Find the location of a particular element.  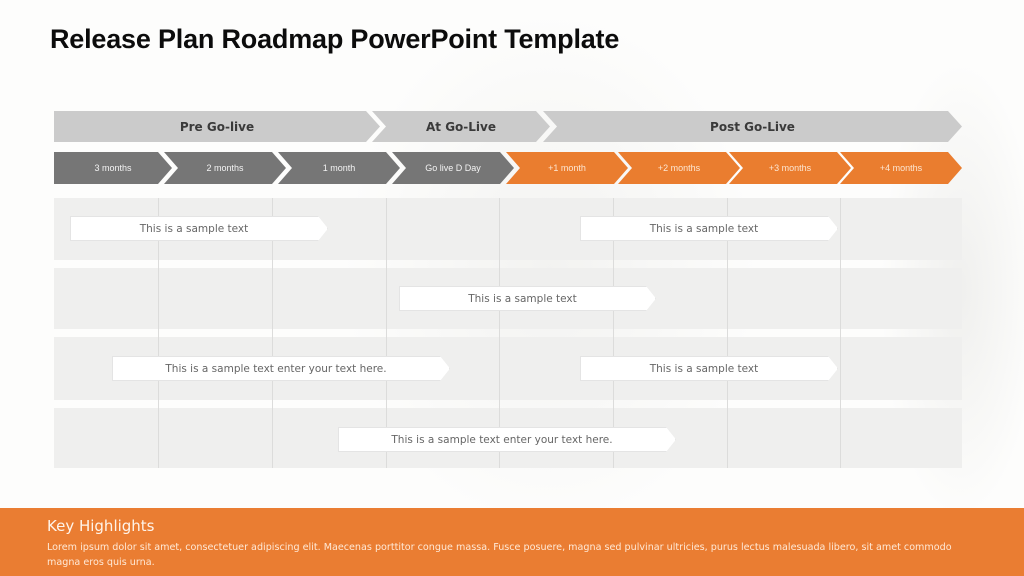

timeline-step: +2 months is located at coordinates (679, 168).